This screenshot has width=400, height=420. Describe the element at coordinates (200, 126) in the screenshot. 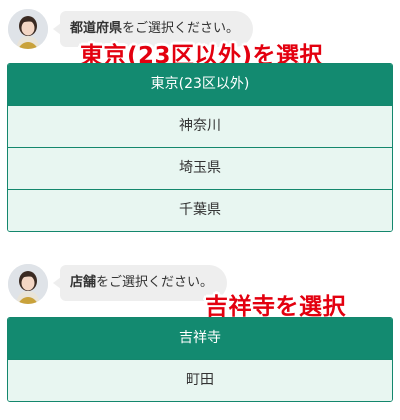

I see `option-kanagawa: 神奈川` at that location.